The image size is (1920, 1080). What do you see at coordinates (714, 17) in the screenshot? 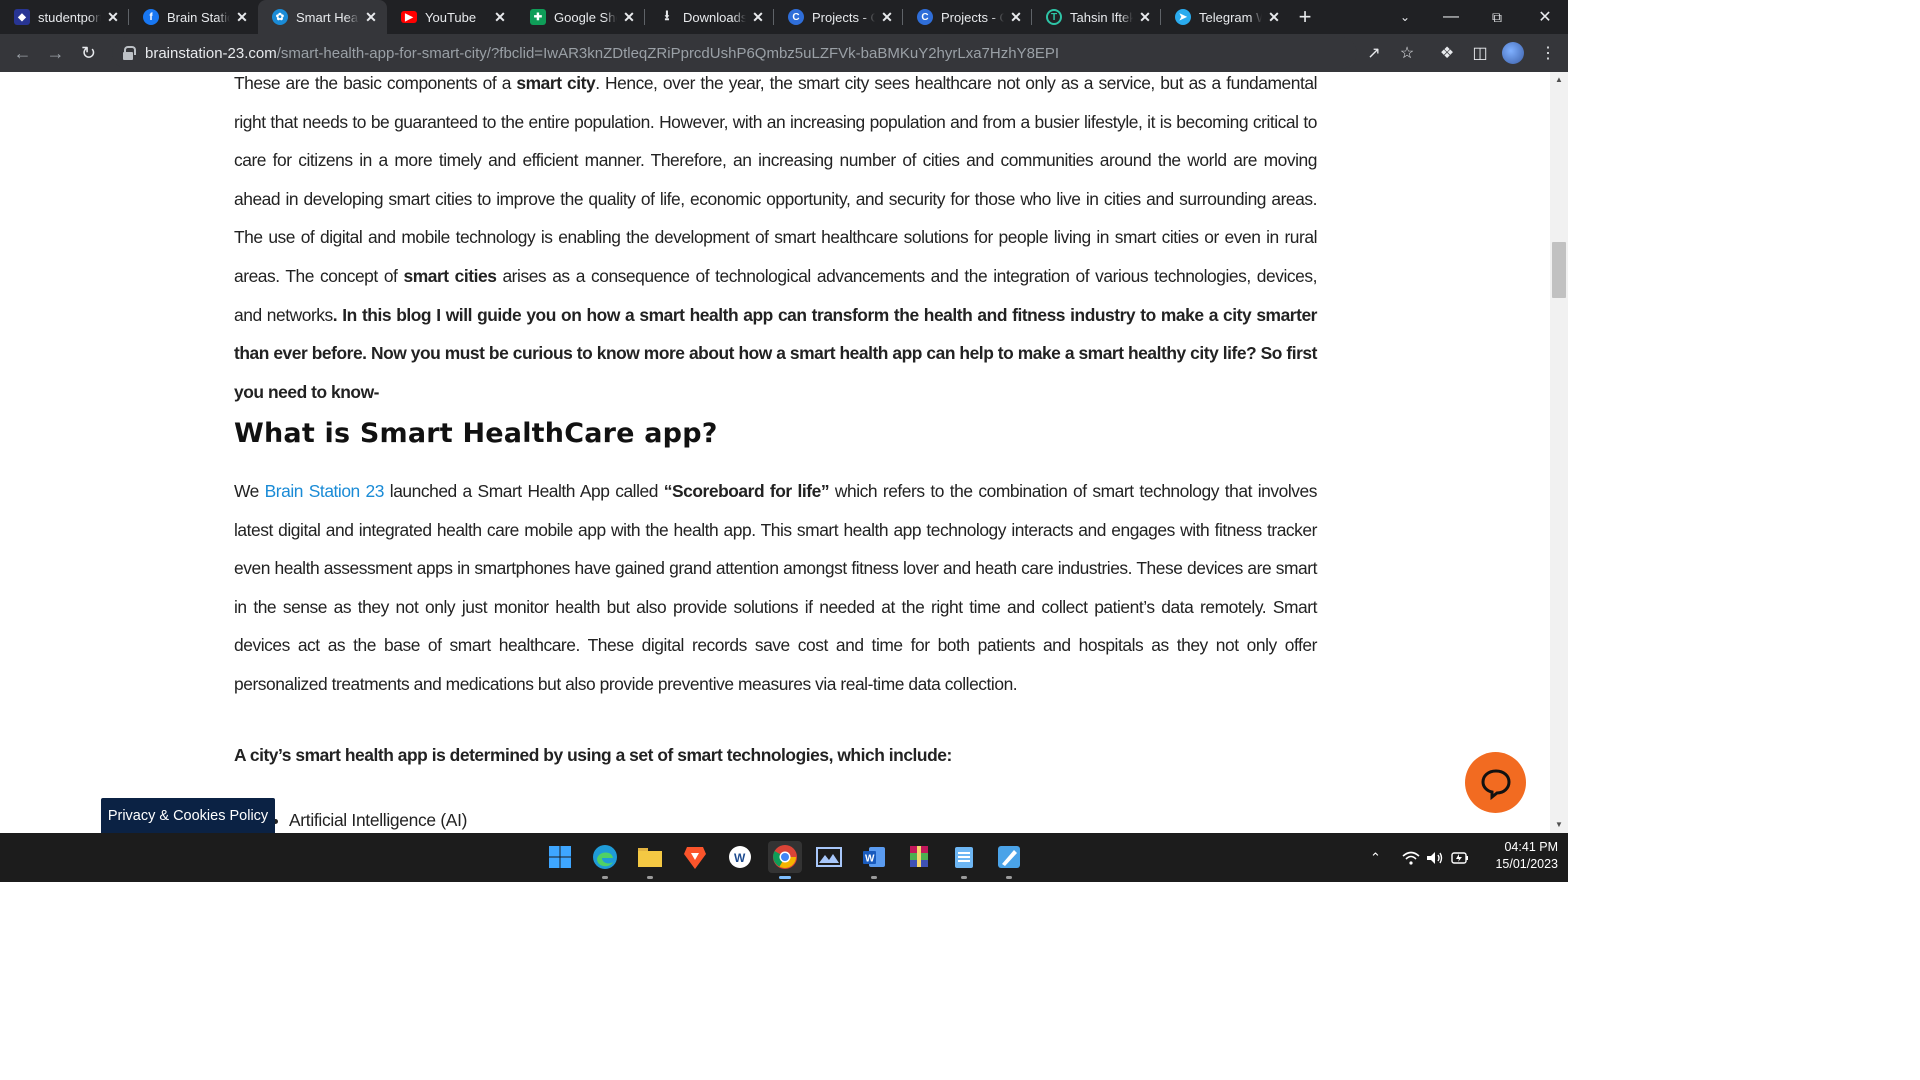
I see `tab-label: Downloads` at bounding box center [714, 17].